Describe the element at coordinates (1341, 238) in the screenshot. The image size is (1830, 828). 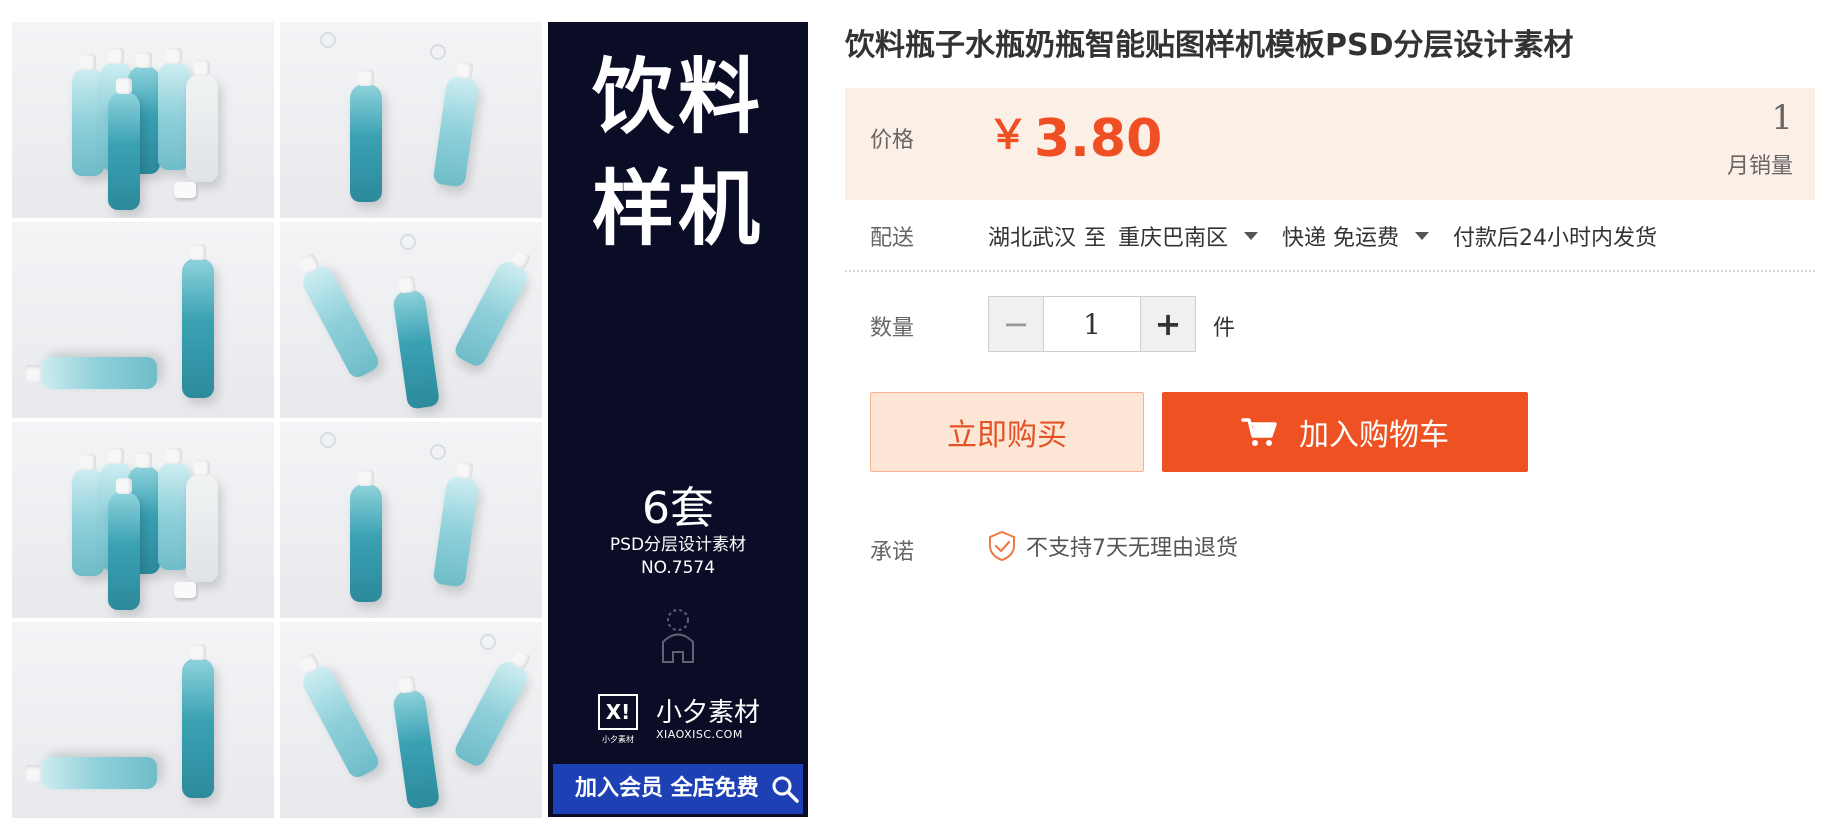
I see `shipping-method-value: 快递 免运费` at that location.